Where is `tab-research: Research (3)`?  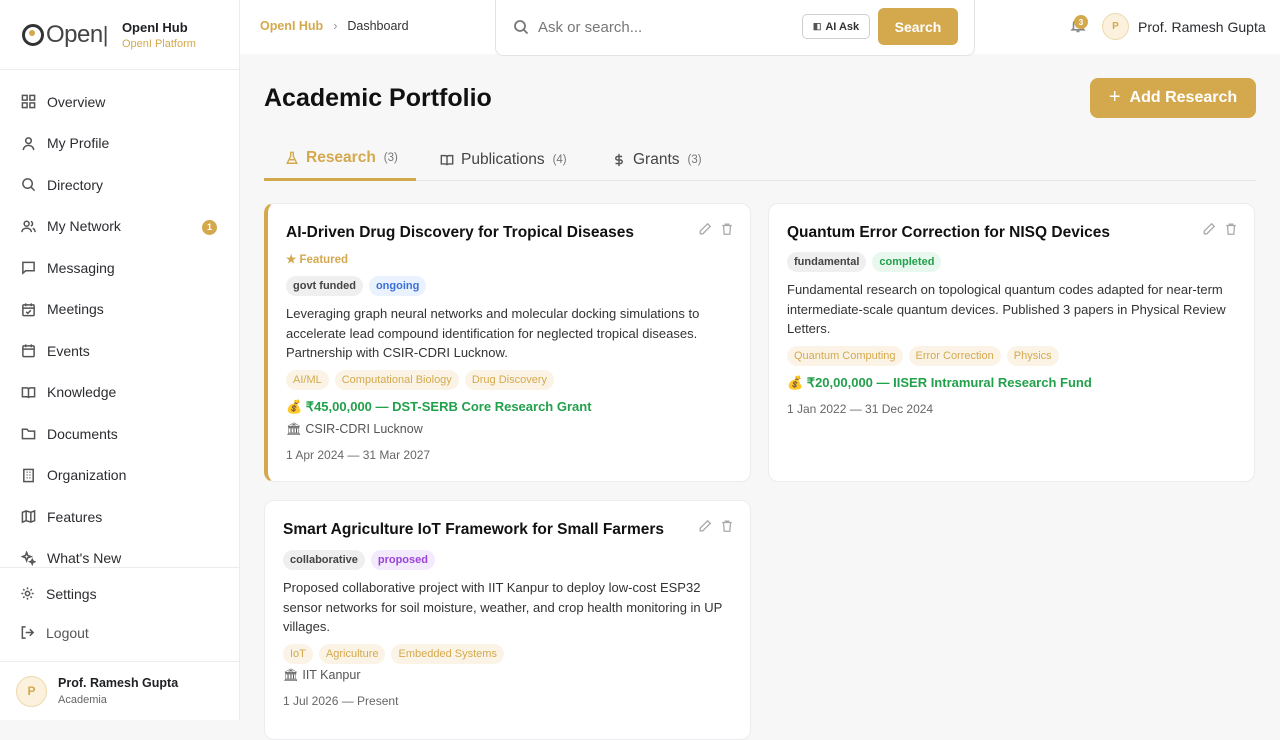
tab-research: Research (3) is located at coordinates (340, 159).